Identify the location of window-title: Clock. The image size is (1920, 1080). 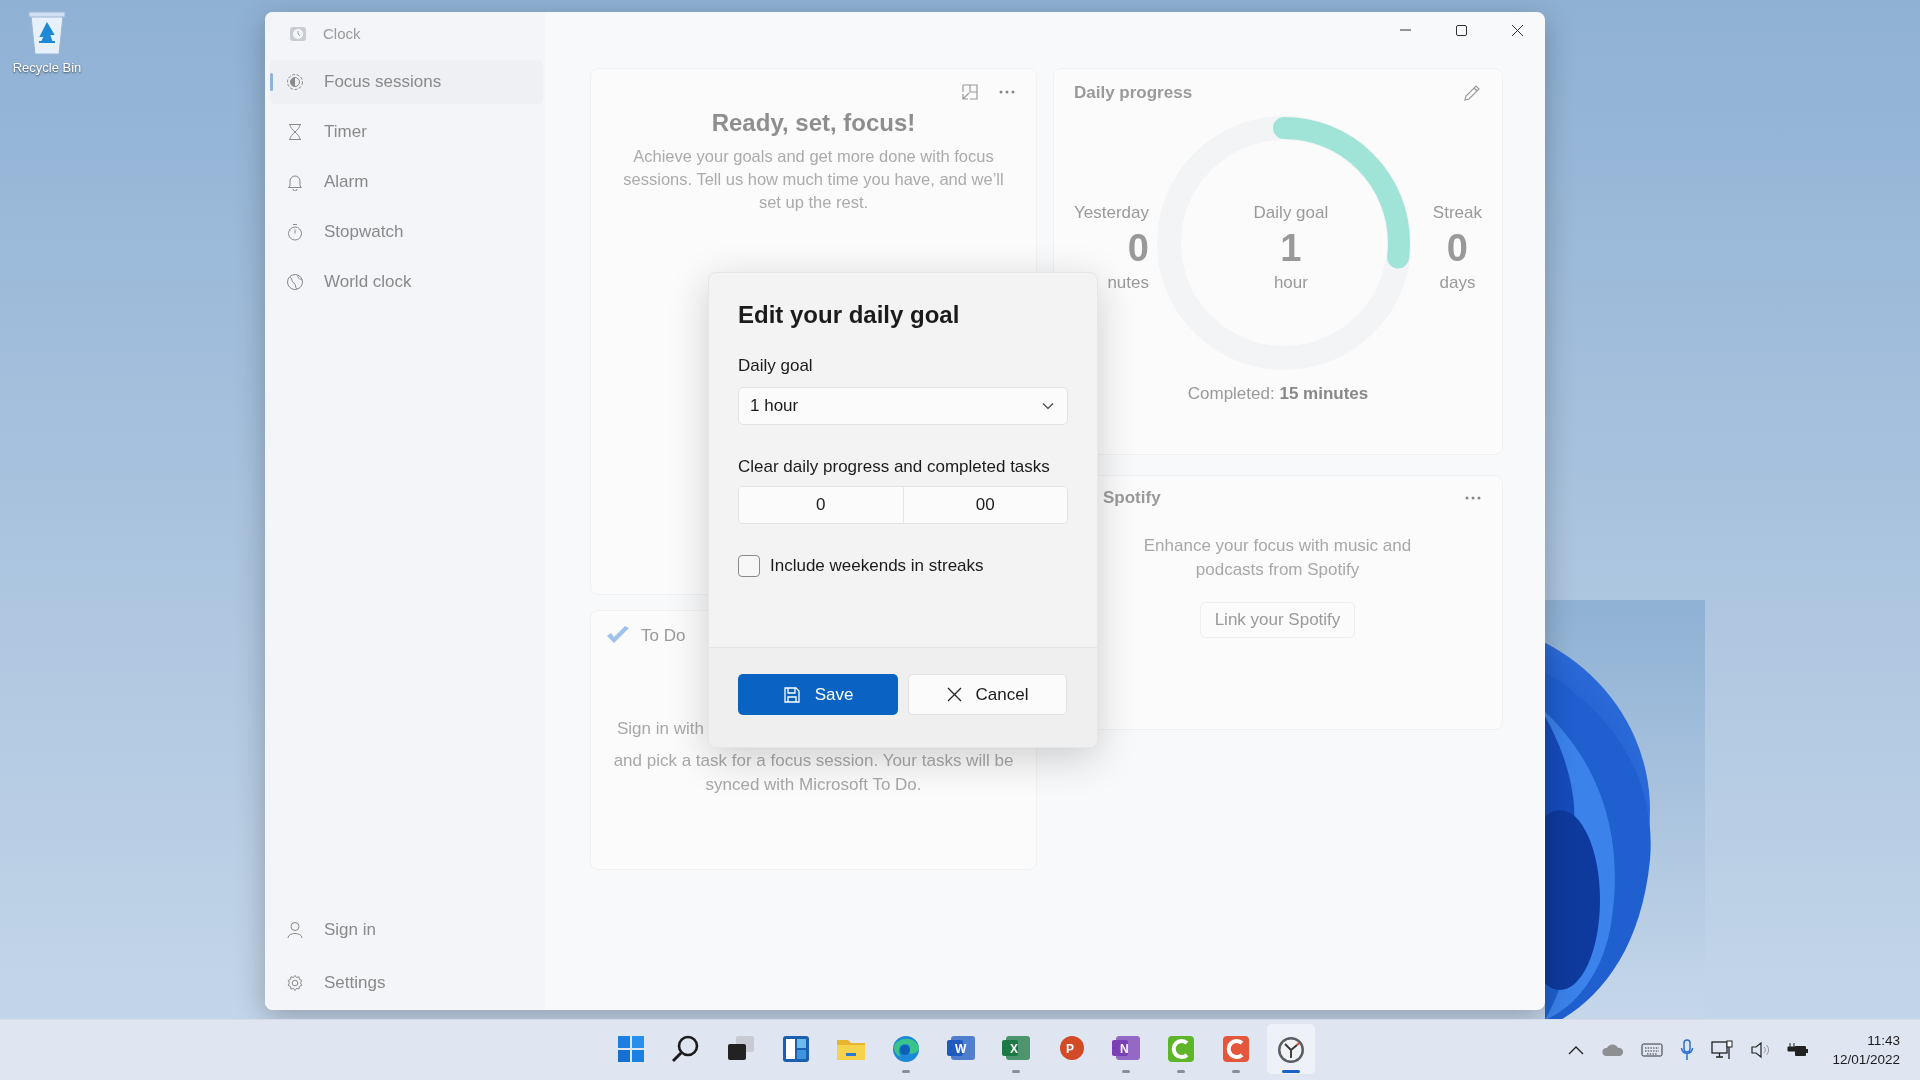
(342, 33).